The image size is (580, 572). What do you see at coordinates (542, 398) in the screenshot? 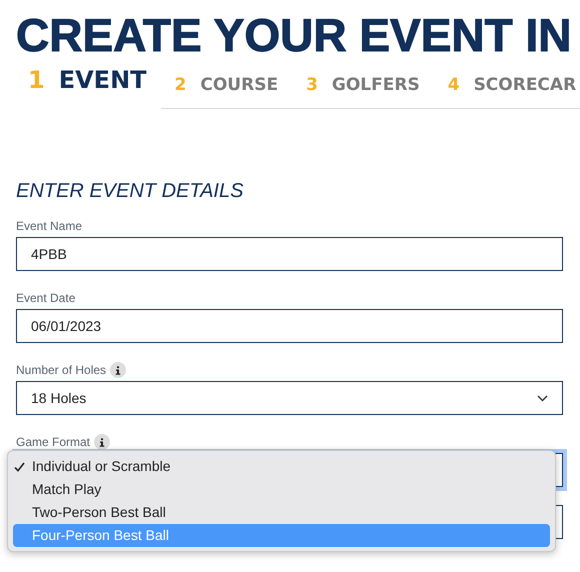
I see `chevron-icon` at bounding box center [542, 398].